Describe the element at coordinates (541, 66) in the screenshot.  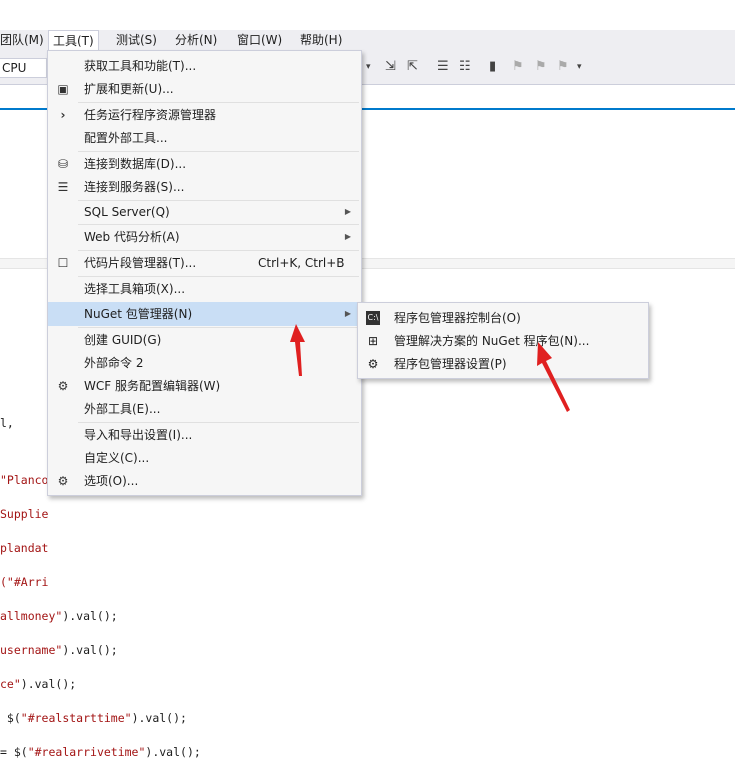
I see `next-bookmark-icon: ⚑` at that location.